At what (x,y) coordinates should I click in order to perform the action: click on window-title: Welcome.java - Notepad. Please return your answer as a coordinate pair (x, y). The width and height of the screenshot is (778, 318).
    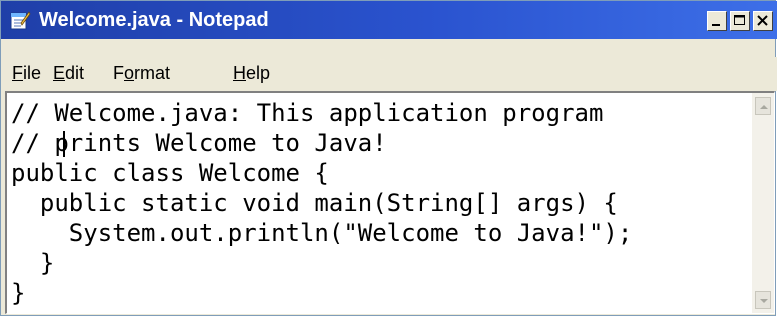
    Looking at the image, I should click on (154, 20).